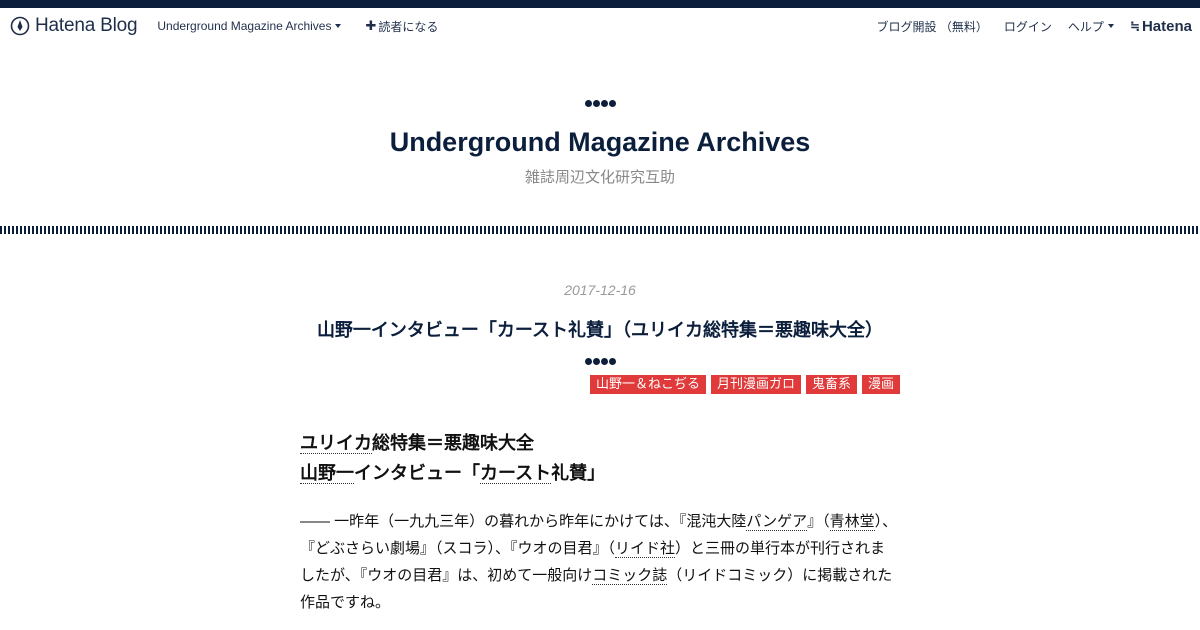  I want to click on heading-text: 礼賛」, so click(578, 473).